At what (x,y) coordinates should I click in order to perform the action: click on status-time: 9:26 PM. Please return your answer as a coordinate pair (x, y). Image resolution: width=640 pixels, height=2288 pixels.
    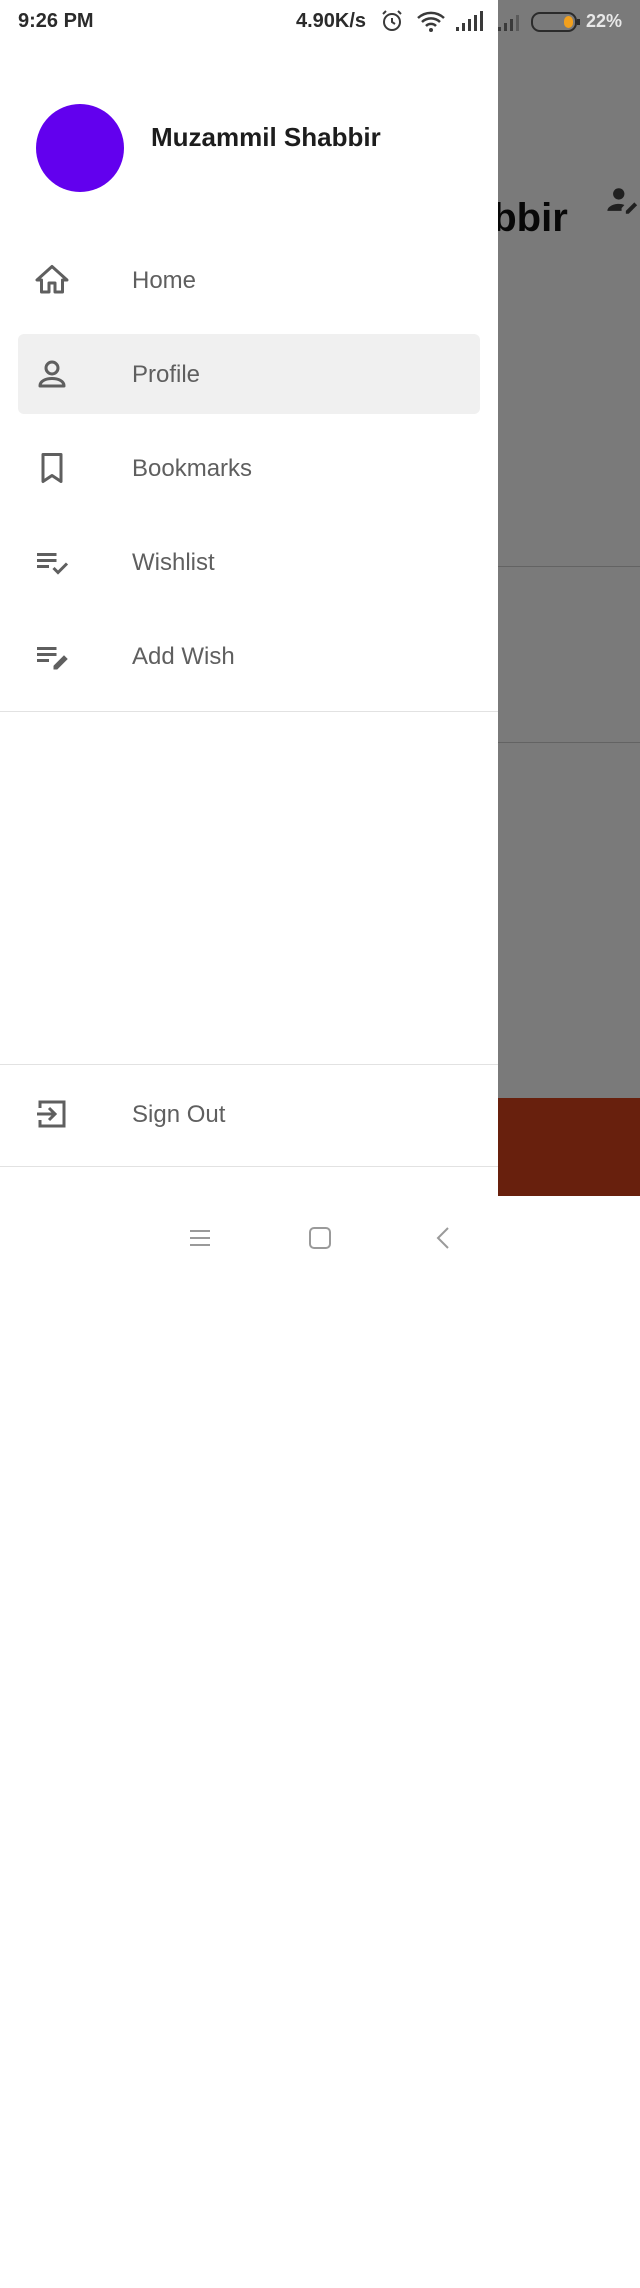
    Looking at the image, I should click on (56, 21).